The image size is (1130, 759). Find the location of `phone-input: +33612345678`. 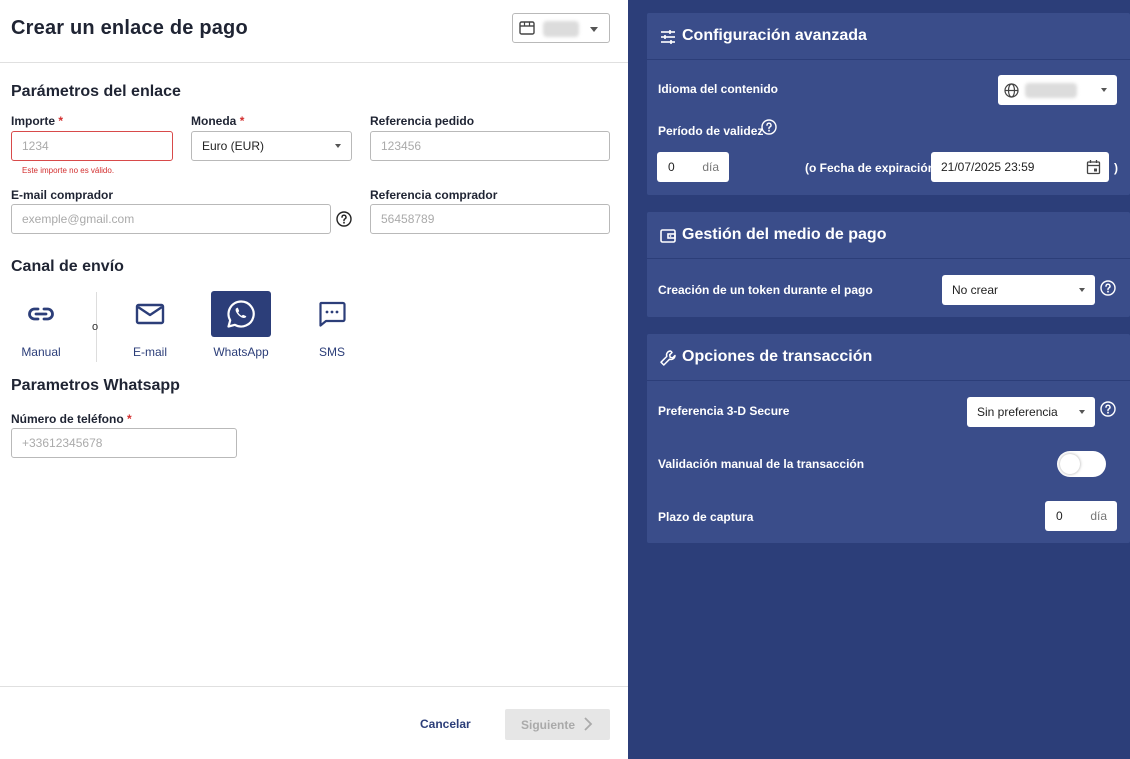

phone-input: +33612345678 is located at coordinates (124, 443).